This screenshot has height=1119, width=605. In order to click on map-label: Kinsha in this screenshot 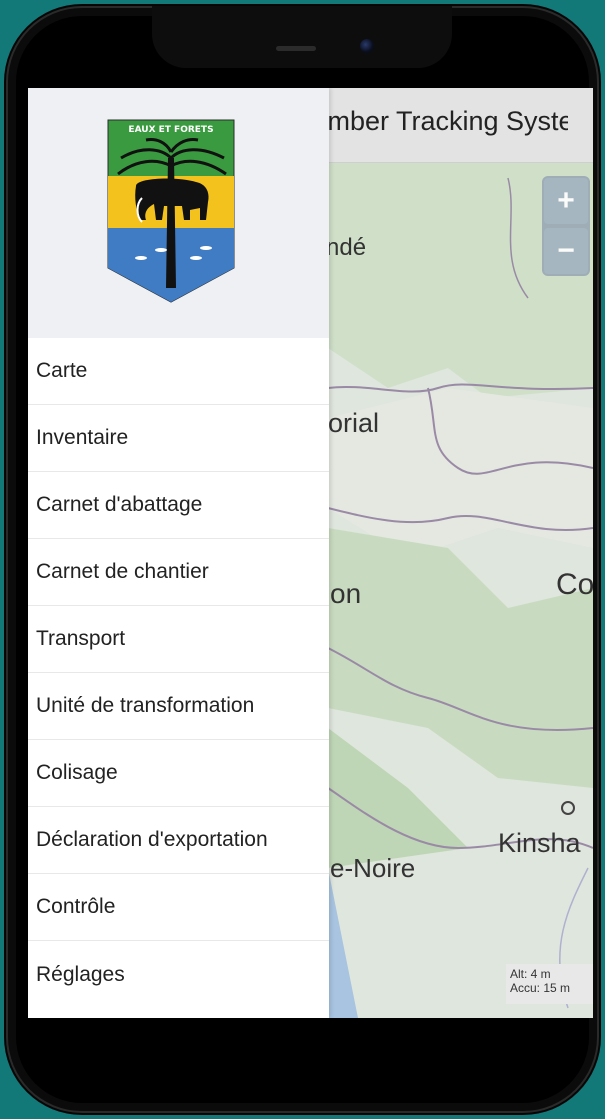, I will do `click(539, 843)`.